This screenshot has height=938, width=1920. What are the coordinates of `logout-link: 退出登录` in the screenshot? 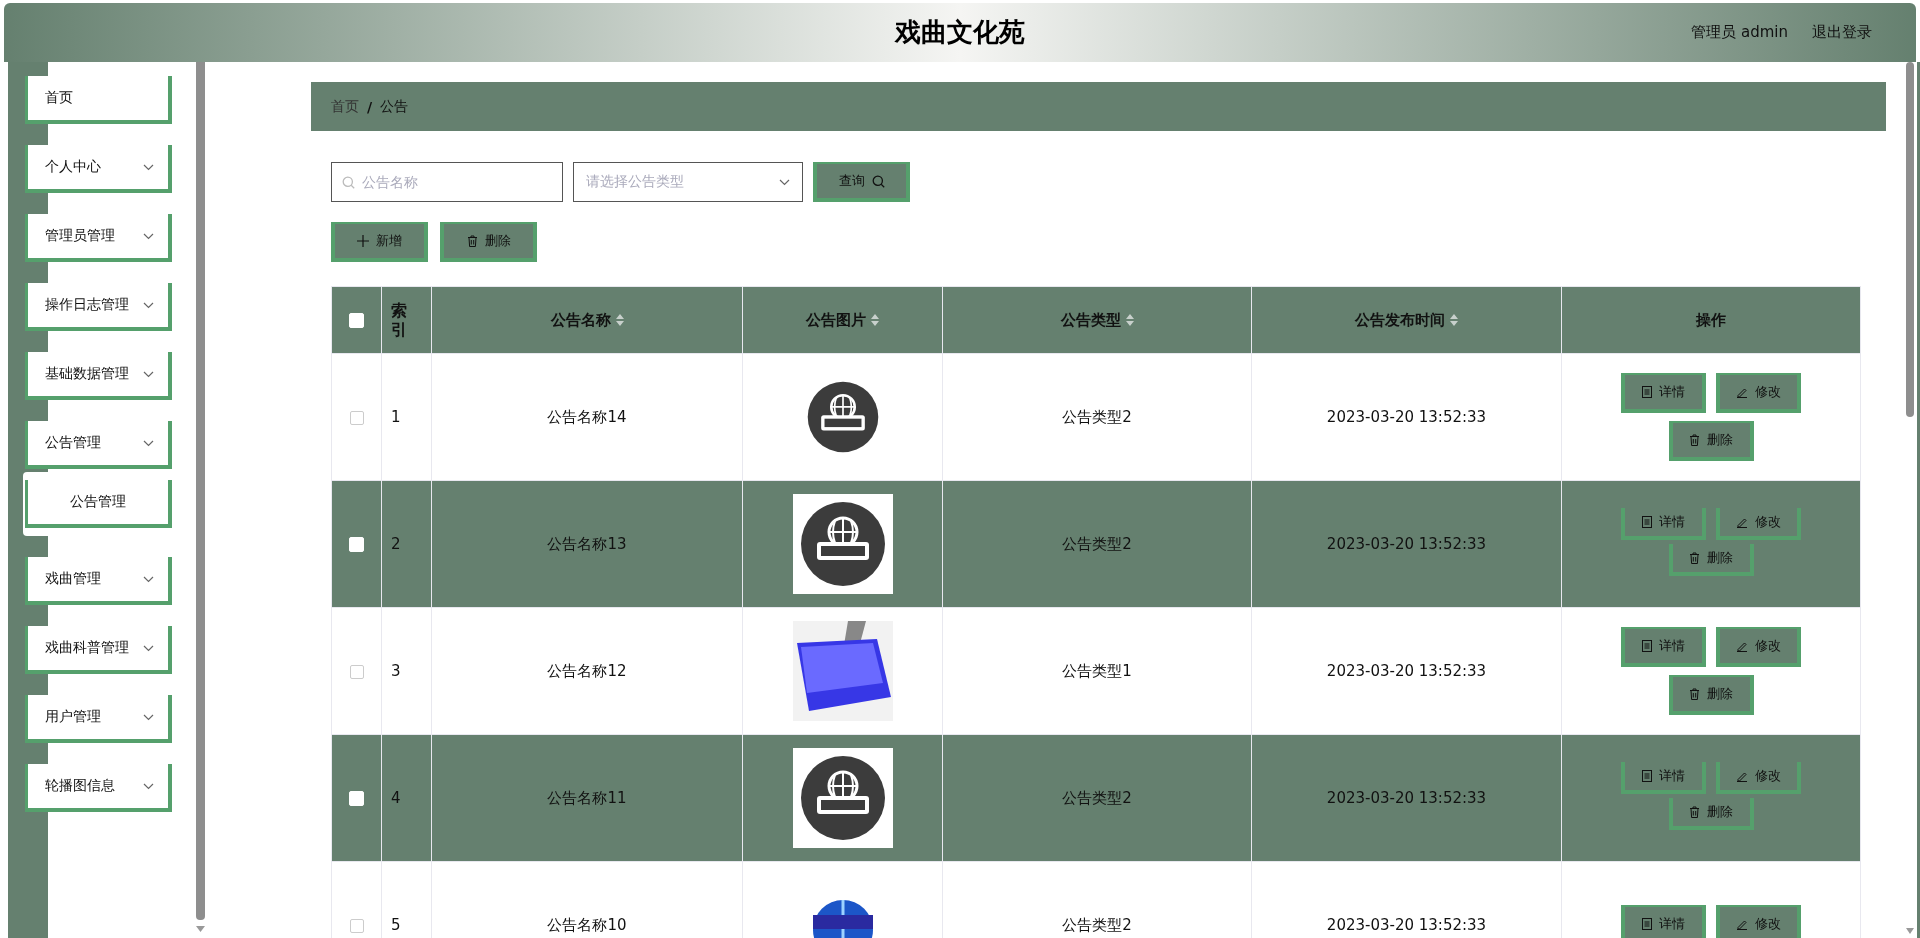 It's located at (1842, 32).